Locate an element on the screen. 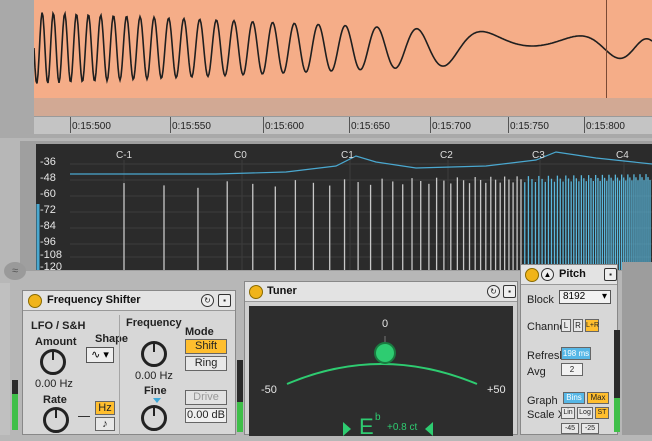  avg-value: 2 is located at coordinates (572, 369).